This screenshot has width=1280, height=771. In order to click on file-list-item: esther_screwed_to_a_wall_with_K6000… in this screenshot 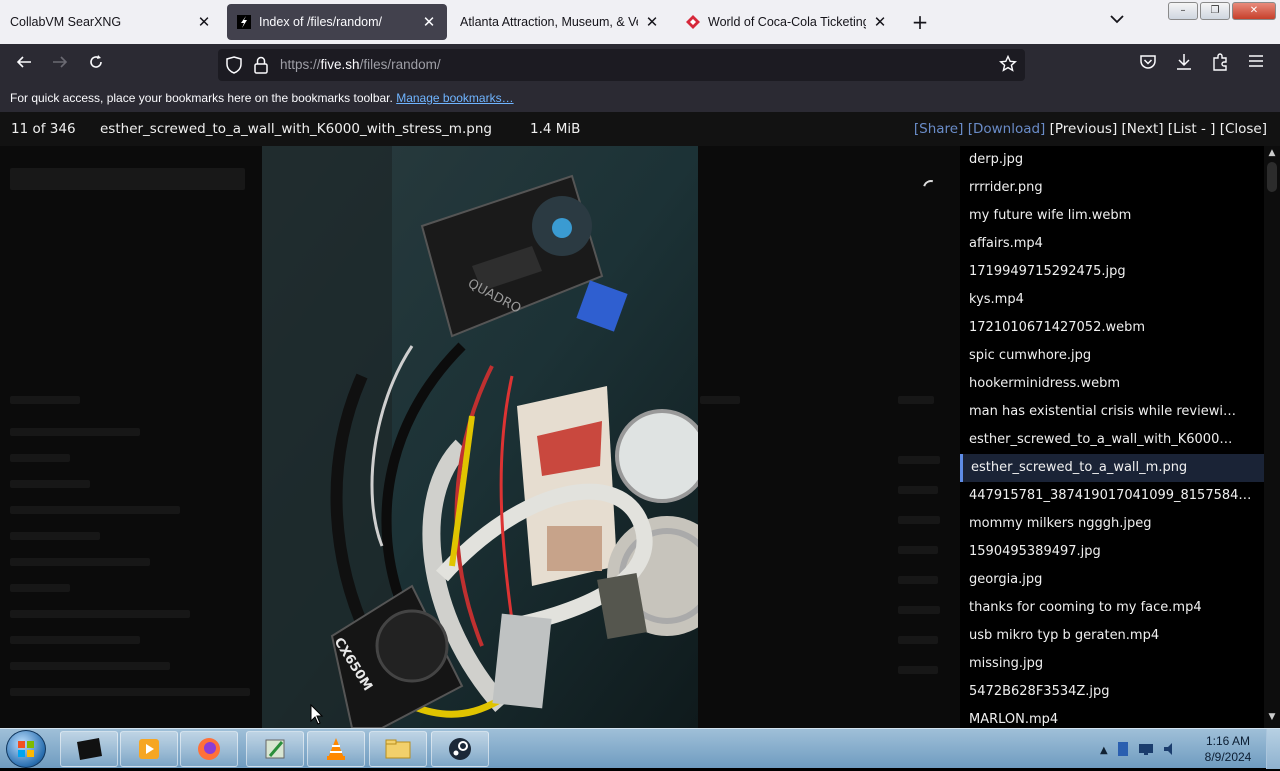, I will do `click(1112, 440)`.